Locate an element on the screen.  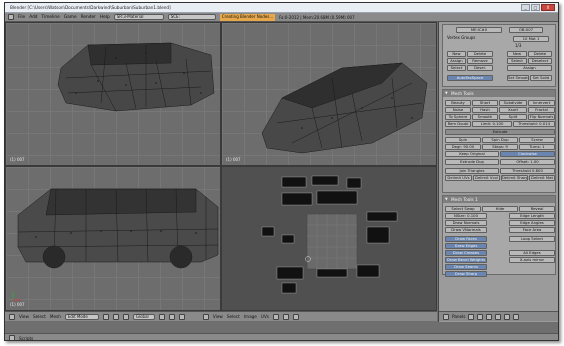
keep-original-toggle: Keep Original is located at coordinates (472, 154).